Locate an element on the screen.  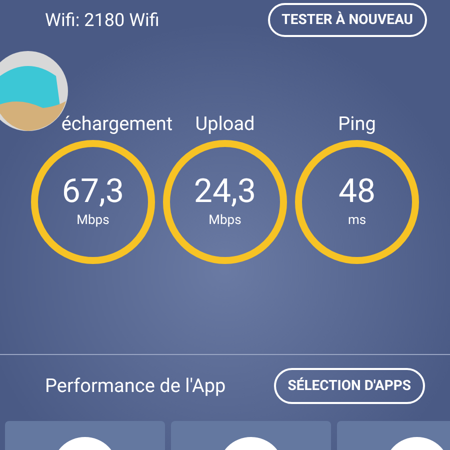
metric-label: Ping is located at coordinates (357, 124).